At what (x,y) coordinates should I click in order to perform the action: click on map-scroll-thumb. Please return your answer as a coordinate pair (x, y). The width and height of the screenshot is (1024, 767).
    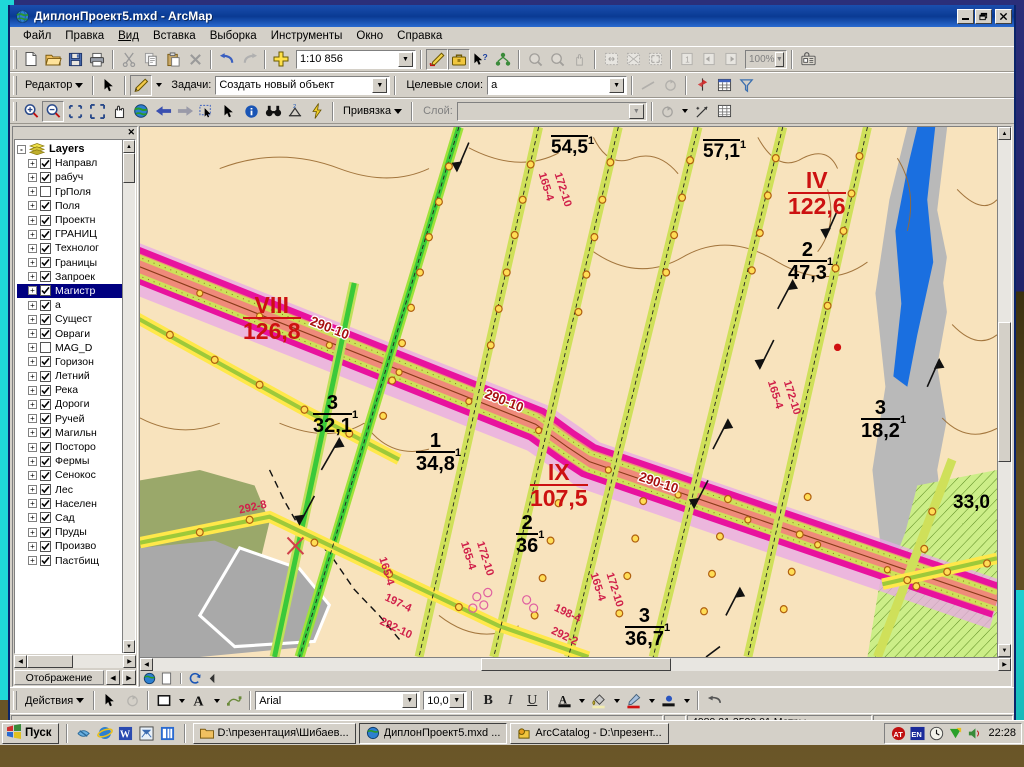
    Looking at the image, I should click on (1004, 392).